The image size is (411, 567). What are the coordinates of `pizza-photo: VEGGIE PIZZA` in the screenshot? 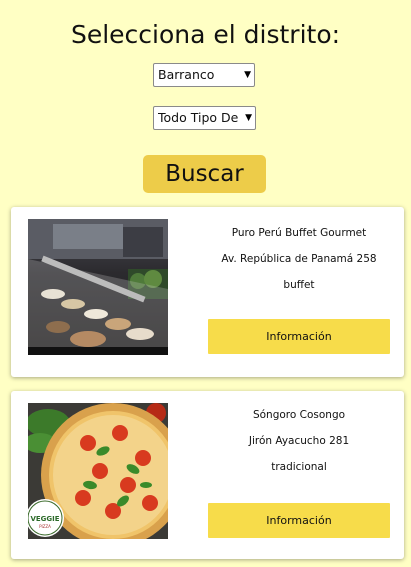 It's located at (98, 471).